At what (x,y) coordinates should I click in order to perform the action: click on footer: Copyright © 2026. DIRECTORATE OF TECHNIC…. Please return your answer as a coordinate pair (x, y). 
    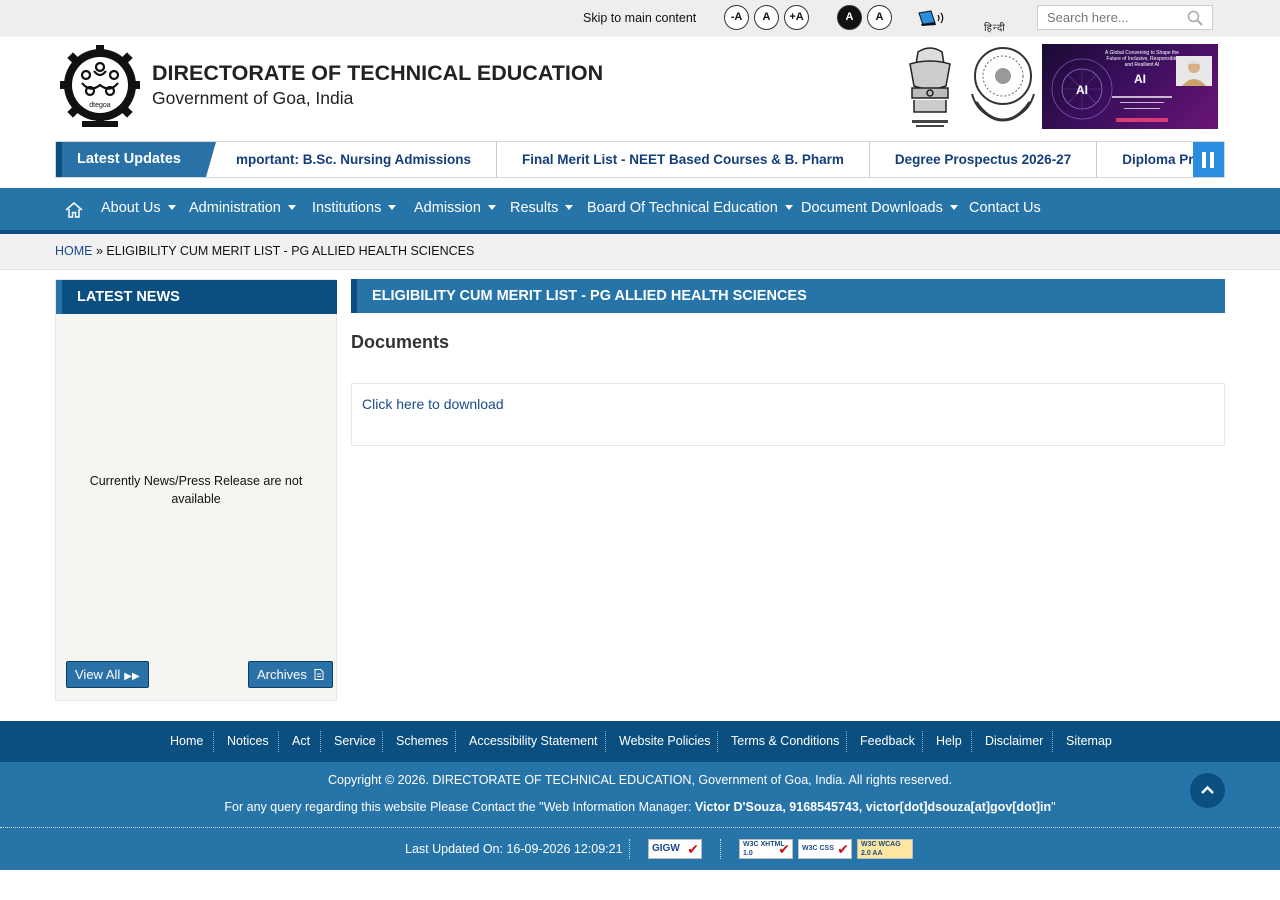
    Looking at the image, I should click on (640, 816).